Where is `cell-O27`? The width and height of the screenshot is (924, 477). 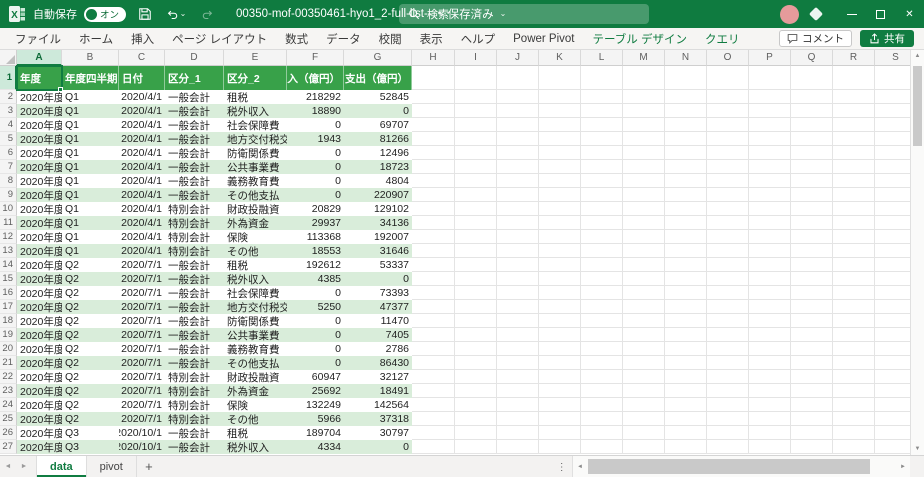
cell-O27 is located at coordinates (728, 447).